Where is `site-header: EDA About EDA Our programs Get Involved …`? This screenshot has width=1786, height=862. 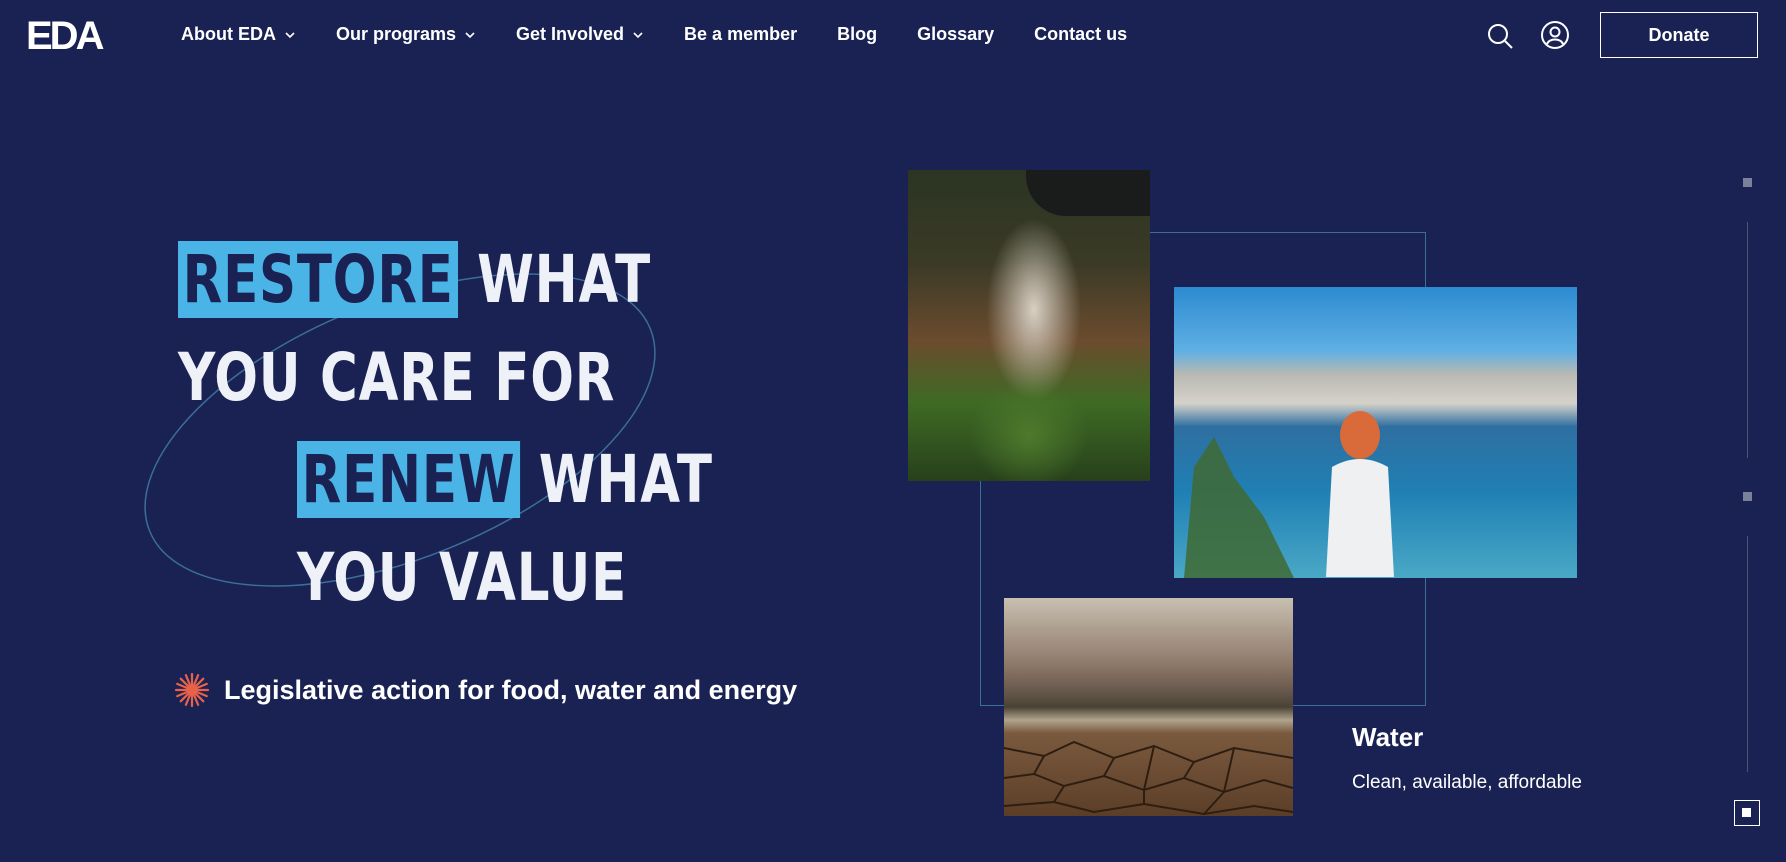
site-header: EDA About EDA Our programs Get Involved … is located at coordinates (893, 36).